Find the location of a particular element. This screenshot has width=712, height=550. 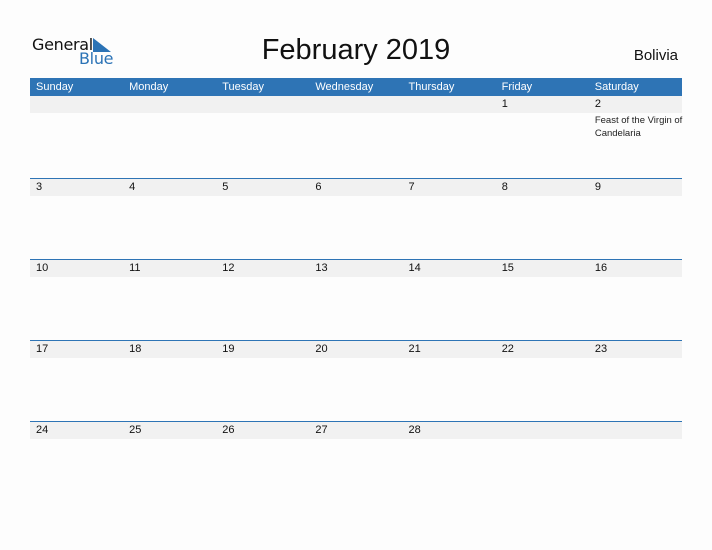

day-cell: 8 is located at coordinates (542, 219).